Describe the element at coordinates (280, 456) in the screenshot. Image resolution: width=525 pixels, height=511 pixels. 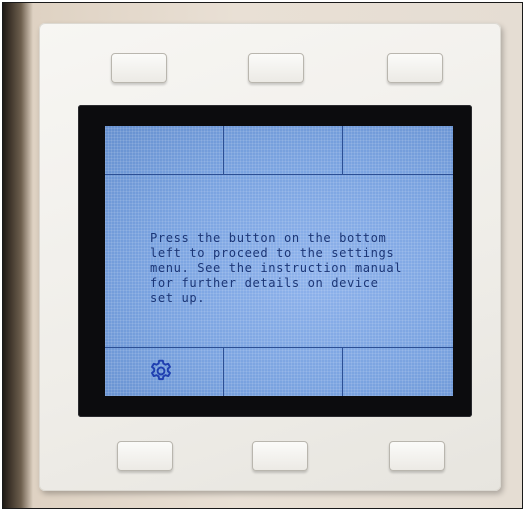
I see `bottom-middle-hardware-button` at that location.